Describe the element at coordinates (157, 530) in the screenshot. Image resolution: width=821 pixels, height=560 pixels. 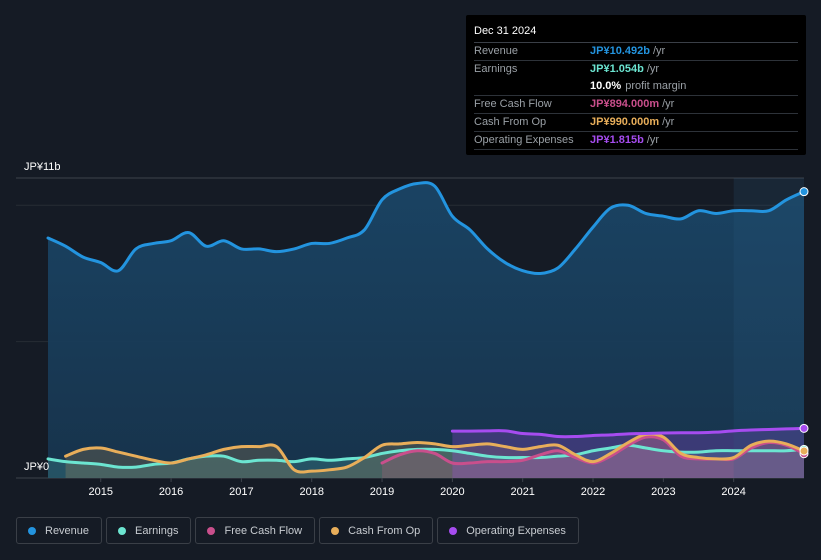
I see `legend-label: Earnings` at that location.